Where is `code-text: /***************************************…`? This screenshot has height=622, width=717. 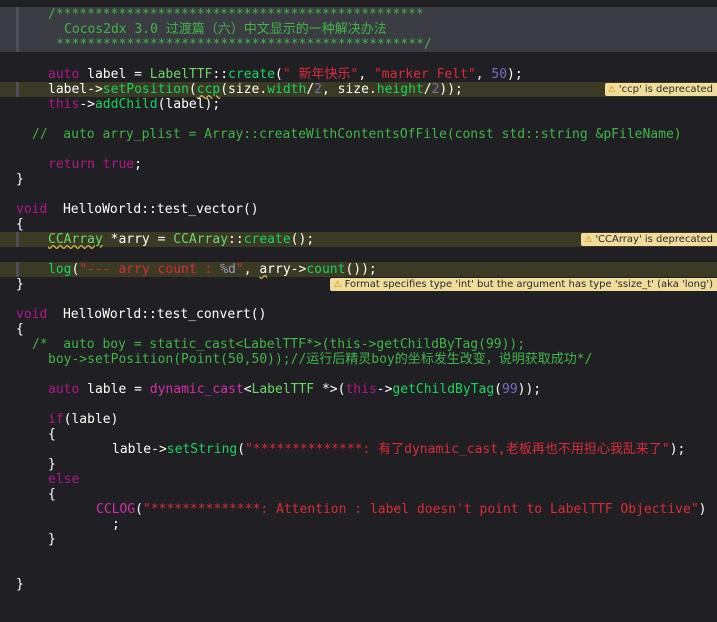
code-text: /***************************************… is located at coordinates (236, 14).